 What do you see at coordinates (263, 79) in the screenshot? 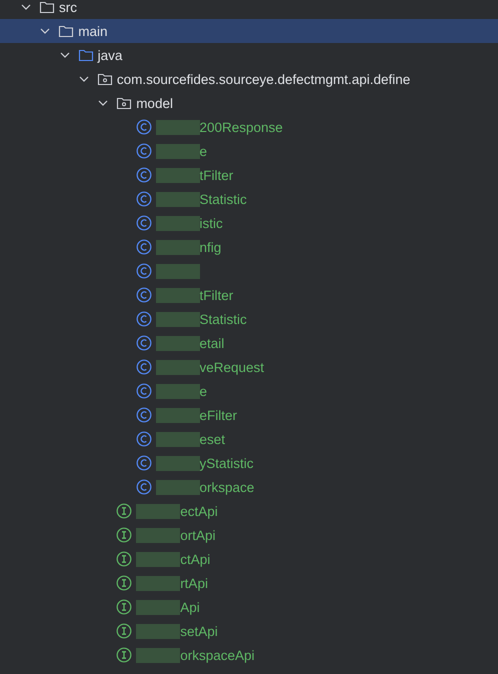
I see `file-name: com.sourcefides.sourceye.defectmgmt.api.define` at bounding box center [263, 79].